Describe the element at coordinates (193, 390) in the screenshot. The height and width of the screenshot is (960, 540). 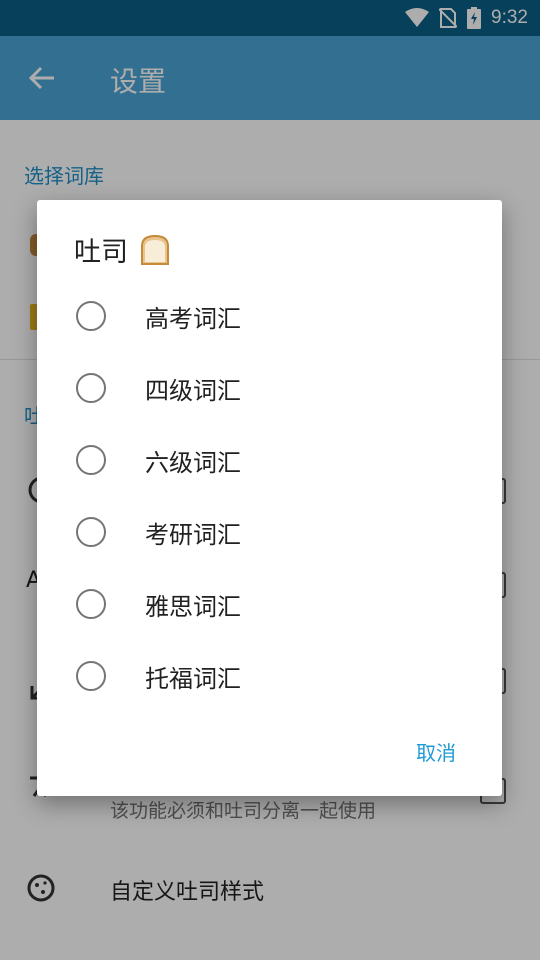
I see `option-label: 四级词汇` at that location.